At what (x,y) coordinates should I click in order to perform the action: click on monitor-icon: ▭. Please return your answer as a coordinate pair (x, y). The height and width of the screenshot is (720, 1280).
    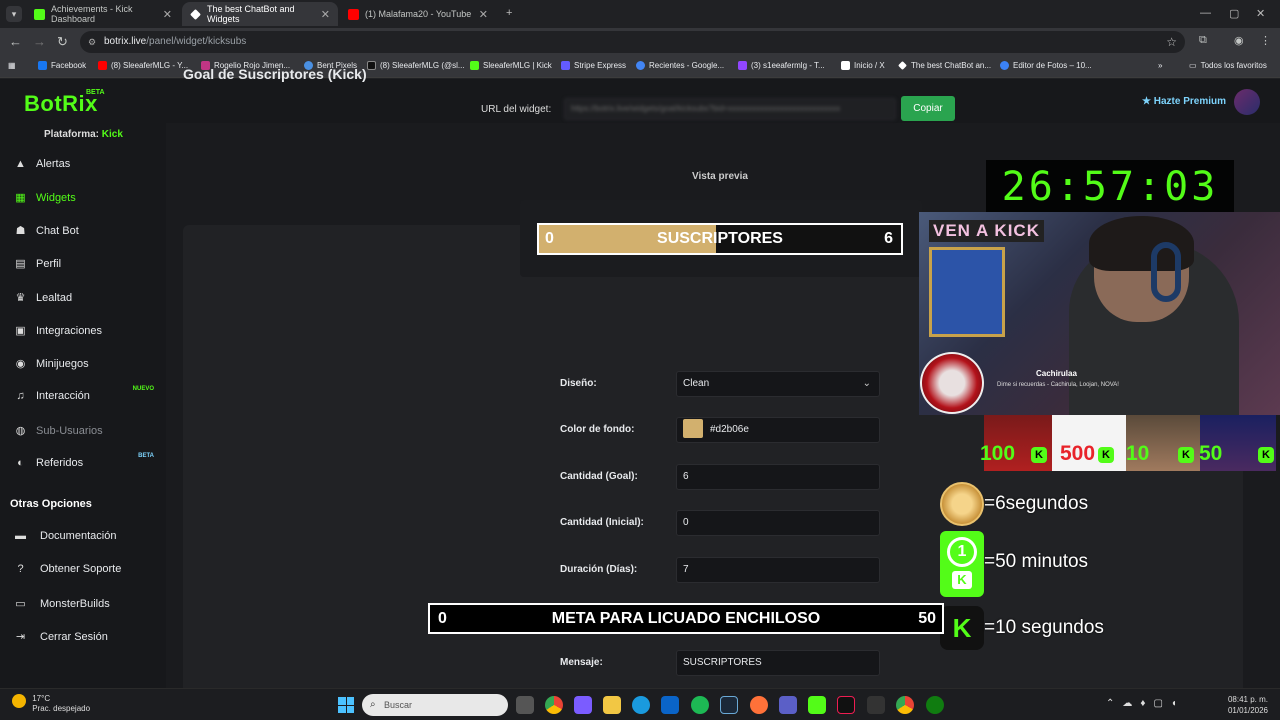
    Looking at the image, I should click on (20, 604).